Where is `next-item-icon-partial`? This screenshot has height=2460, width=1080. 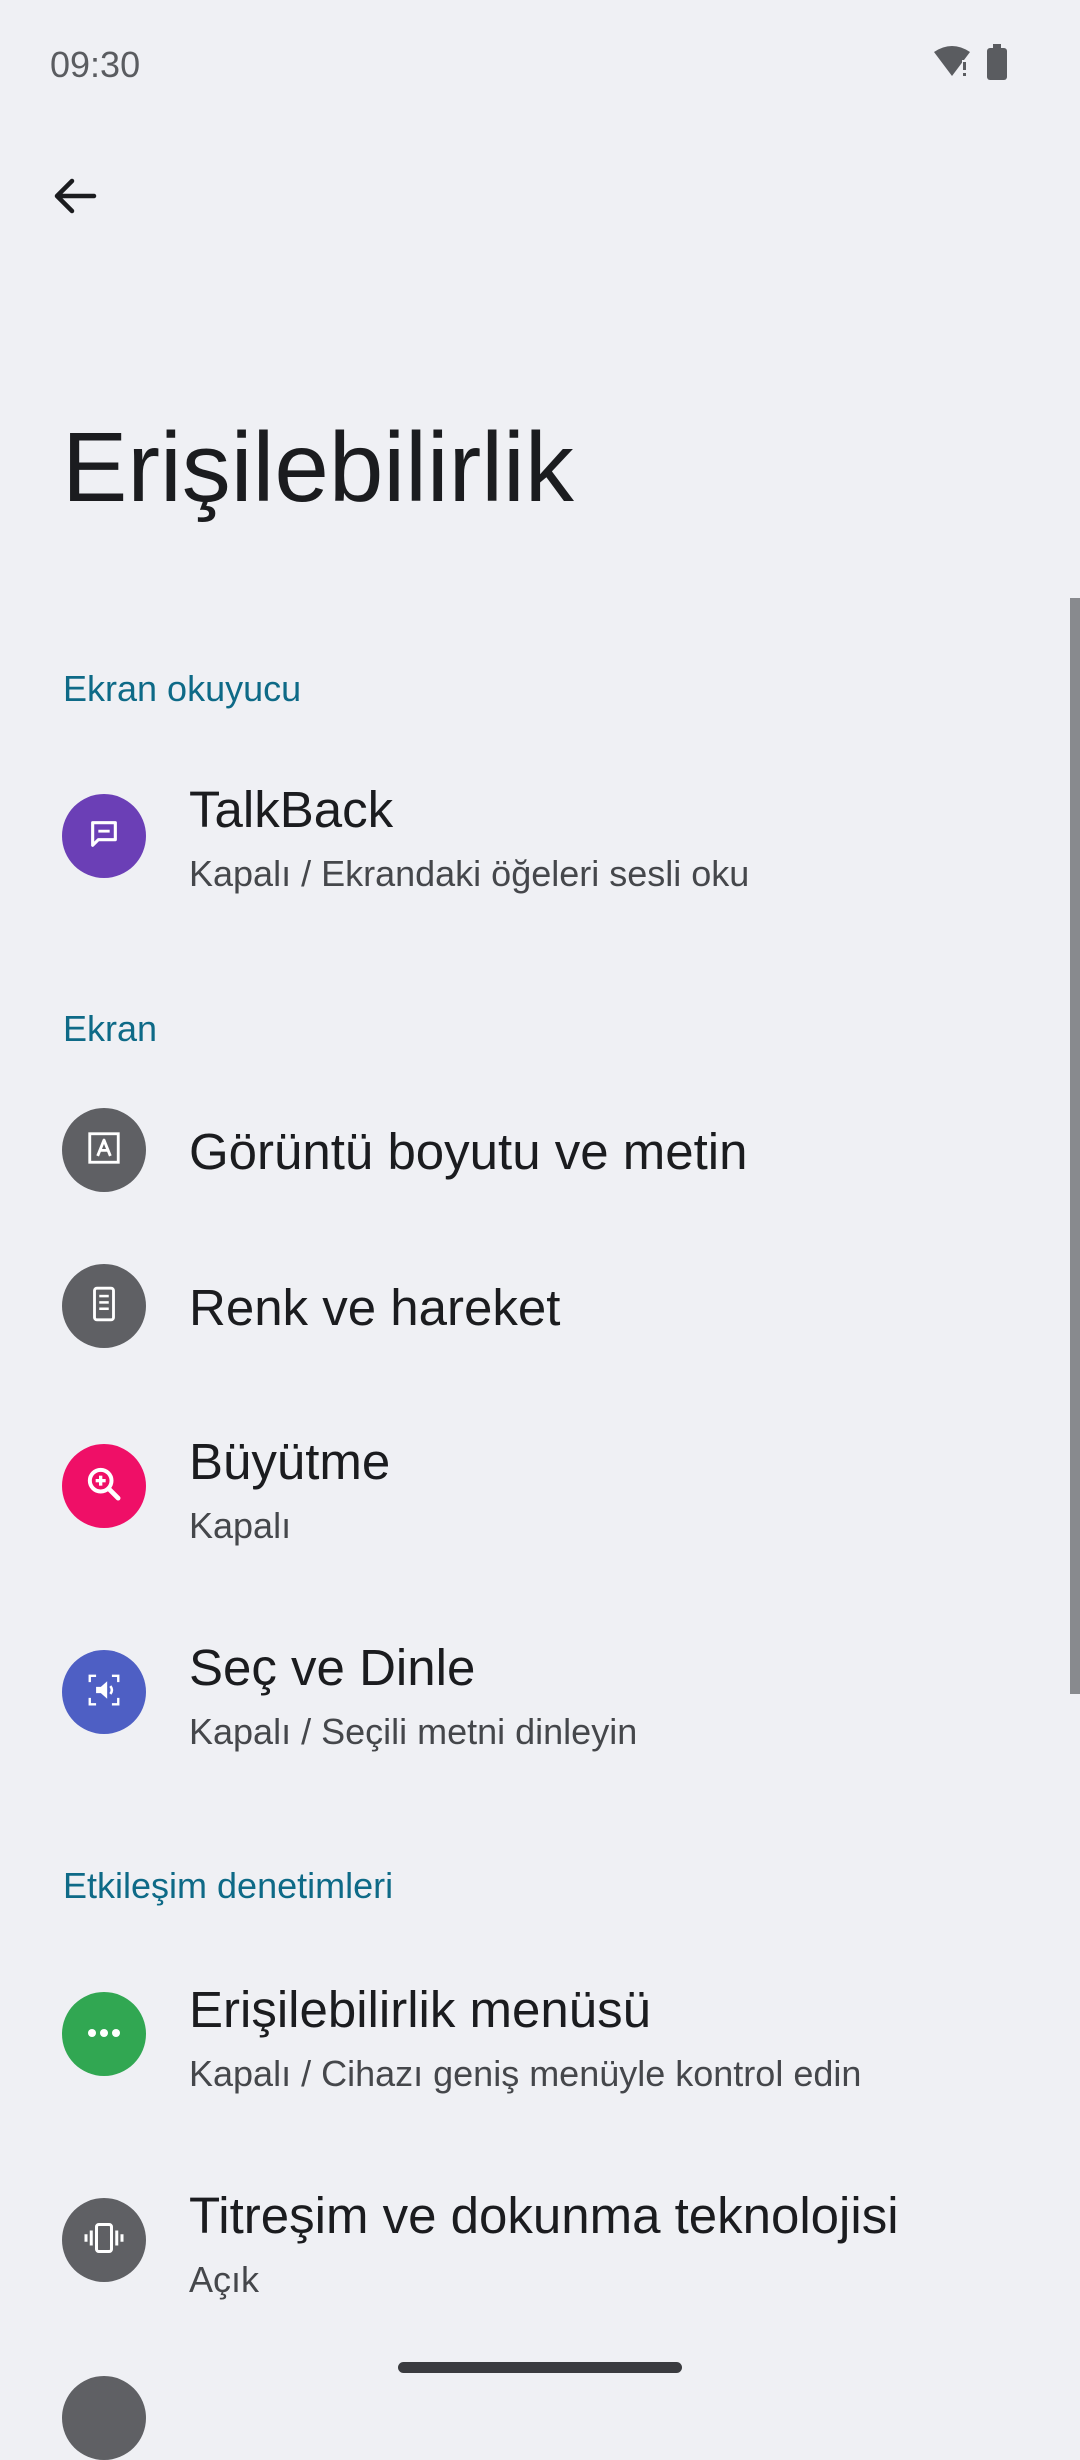
next-item-icon-partial is located at coordinates (104, 2418).